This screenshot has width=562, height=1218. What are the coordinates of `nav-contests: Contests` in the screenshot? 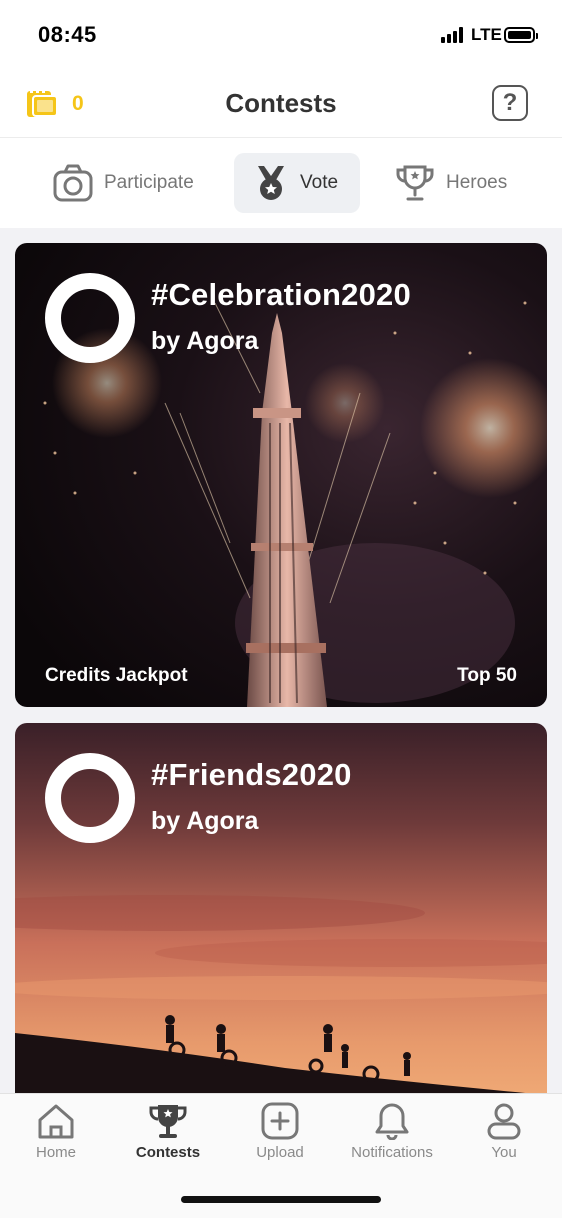 It's located at (168, 1131).